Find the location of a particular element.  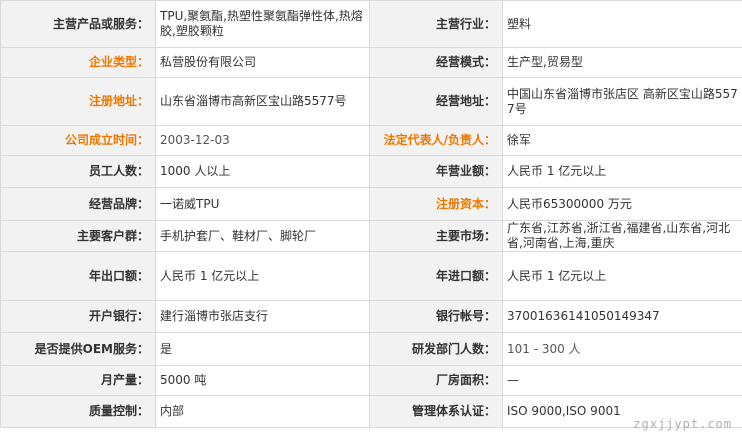

label-bank: 开户银行： is located at coordinates (78, 316).